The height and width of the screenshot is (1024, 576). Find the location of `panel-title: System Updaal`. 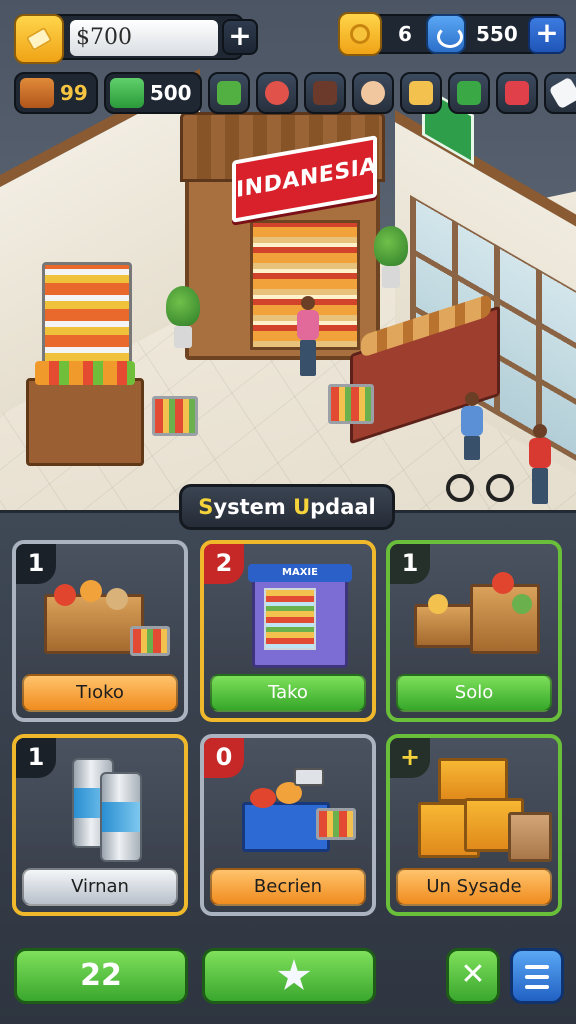

panel-title: System Updaal is located at coordinates (287, 507).